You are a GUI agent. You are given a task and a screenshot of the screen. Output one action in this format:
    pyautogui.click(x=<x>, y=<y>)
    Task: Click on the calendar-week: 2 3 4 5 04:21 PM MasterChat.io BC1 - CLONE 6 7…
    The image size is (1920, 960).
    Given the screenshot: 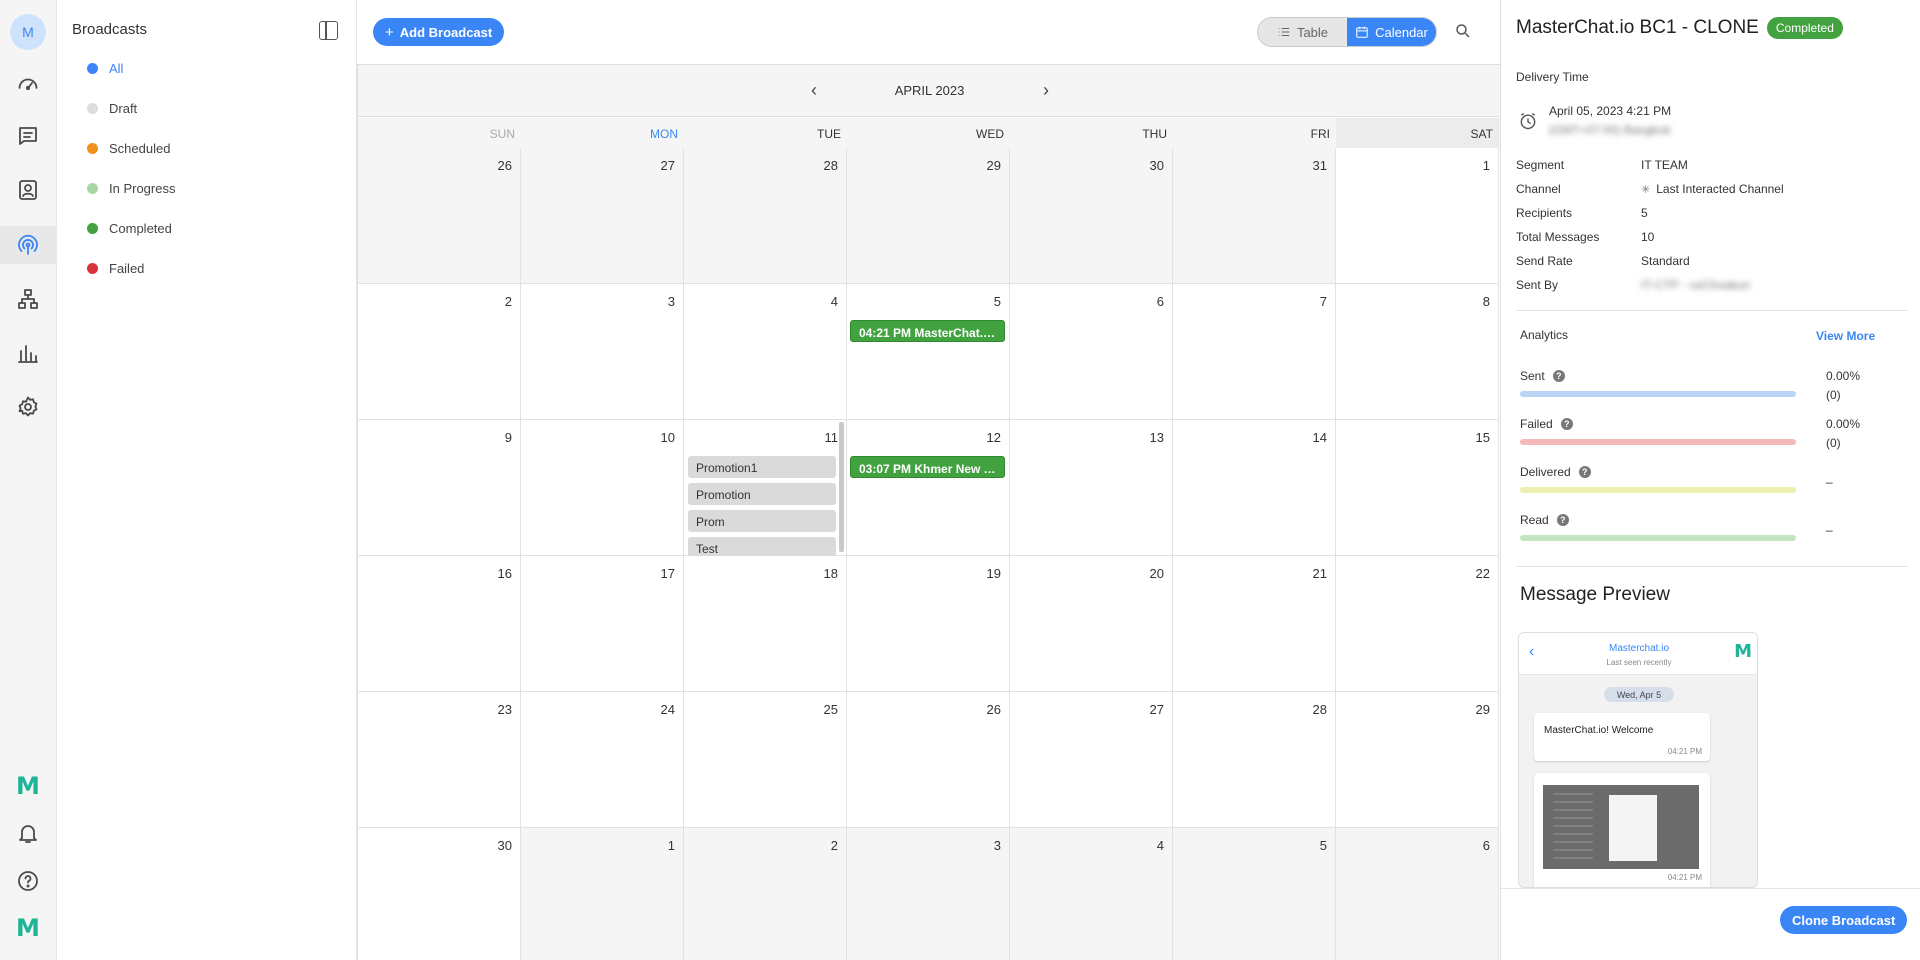 What is the action you would take?
    pyautogui.click(x=929, y=352)
    